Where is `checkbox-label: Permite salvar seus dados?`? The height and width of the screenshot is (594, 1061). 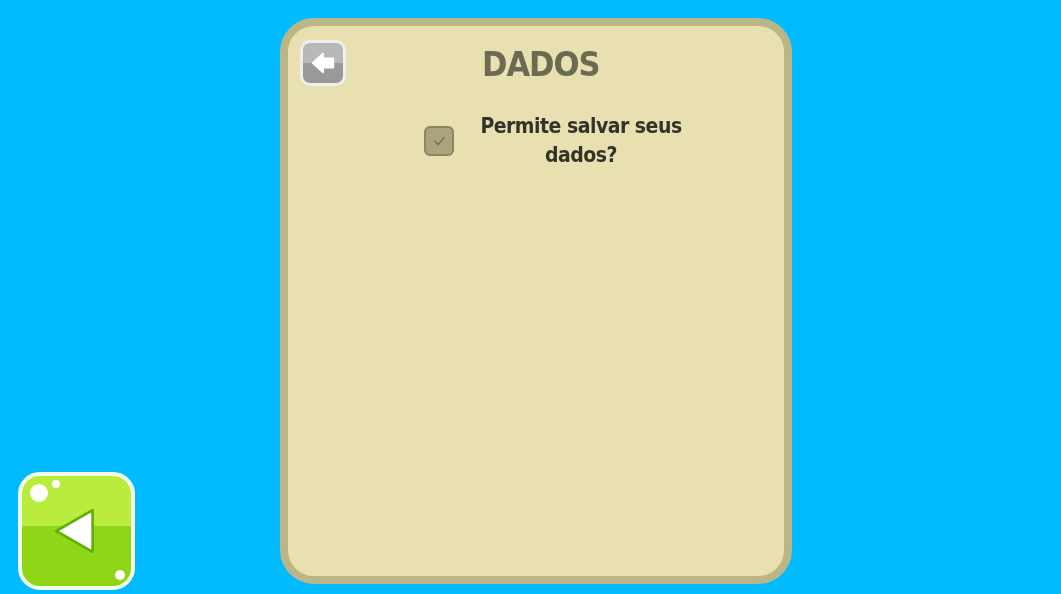
checkbox-label: Permite salvar seus dados? is located at coordinates (581, 141).